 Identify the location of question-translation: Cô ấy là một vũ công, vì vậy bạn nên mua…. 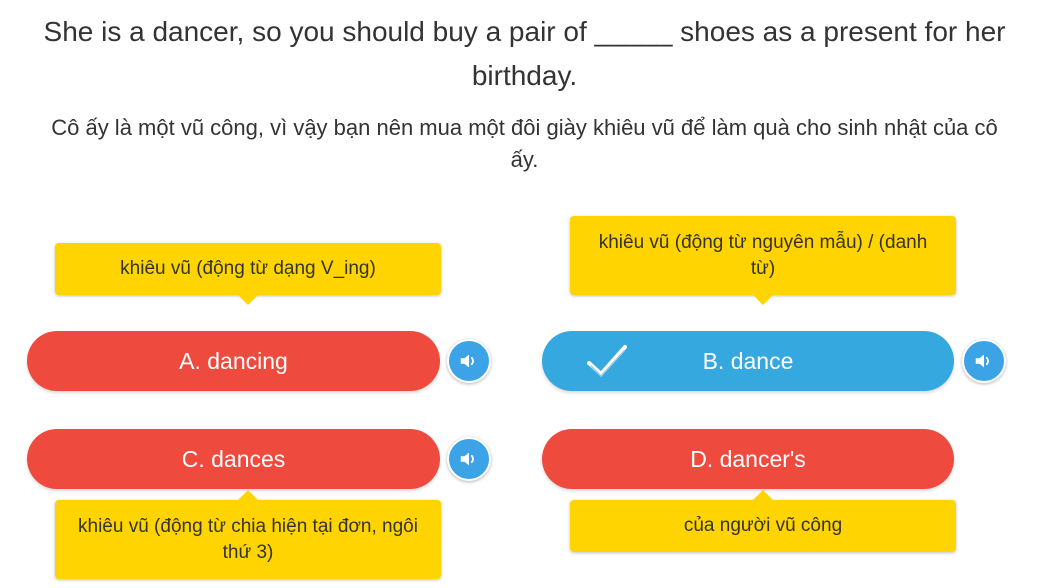
(524, 143).